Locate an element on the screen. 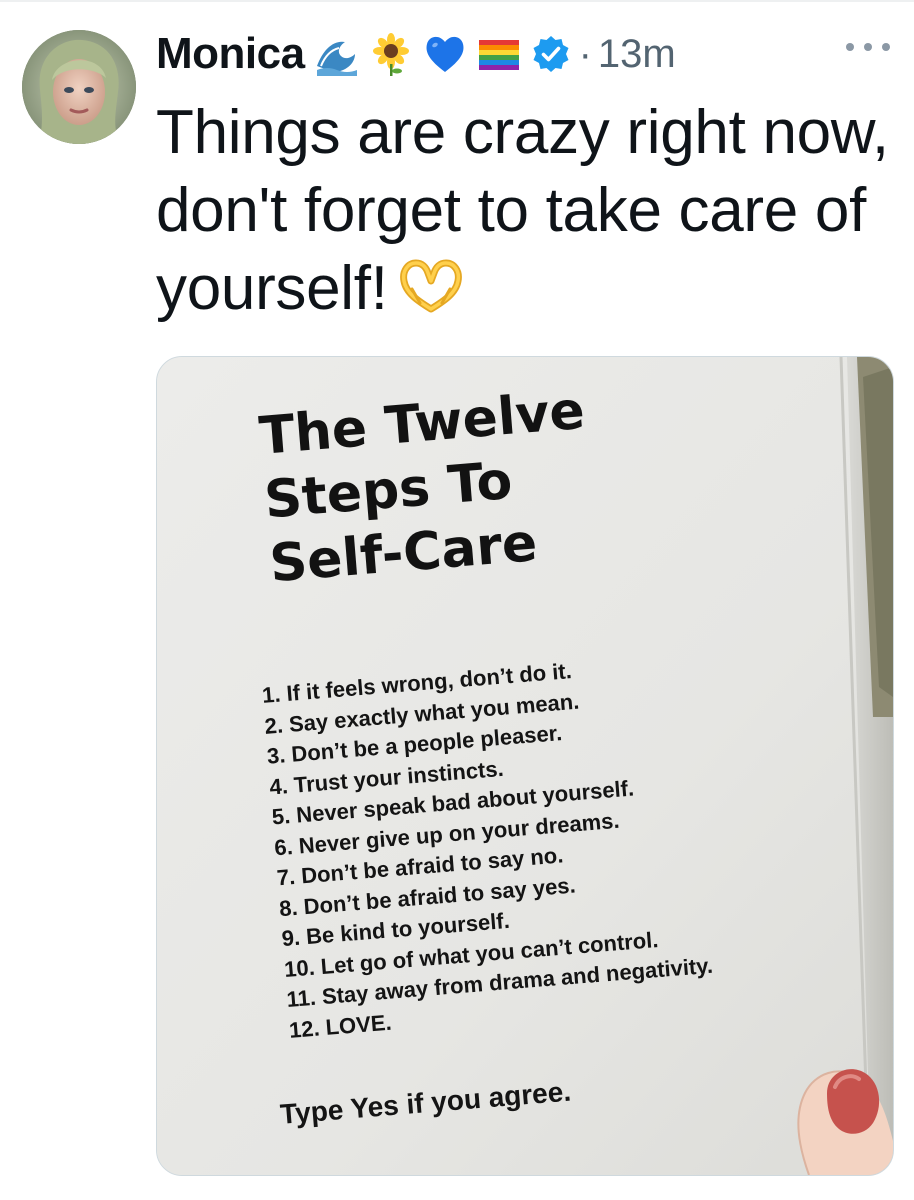 This screenshot has height=1200, width=914. tweet-header: Monica · 13m is located at coordinates (416, 54).